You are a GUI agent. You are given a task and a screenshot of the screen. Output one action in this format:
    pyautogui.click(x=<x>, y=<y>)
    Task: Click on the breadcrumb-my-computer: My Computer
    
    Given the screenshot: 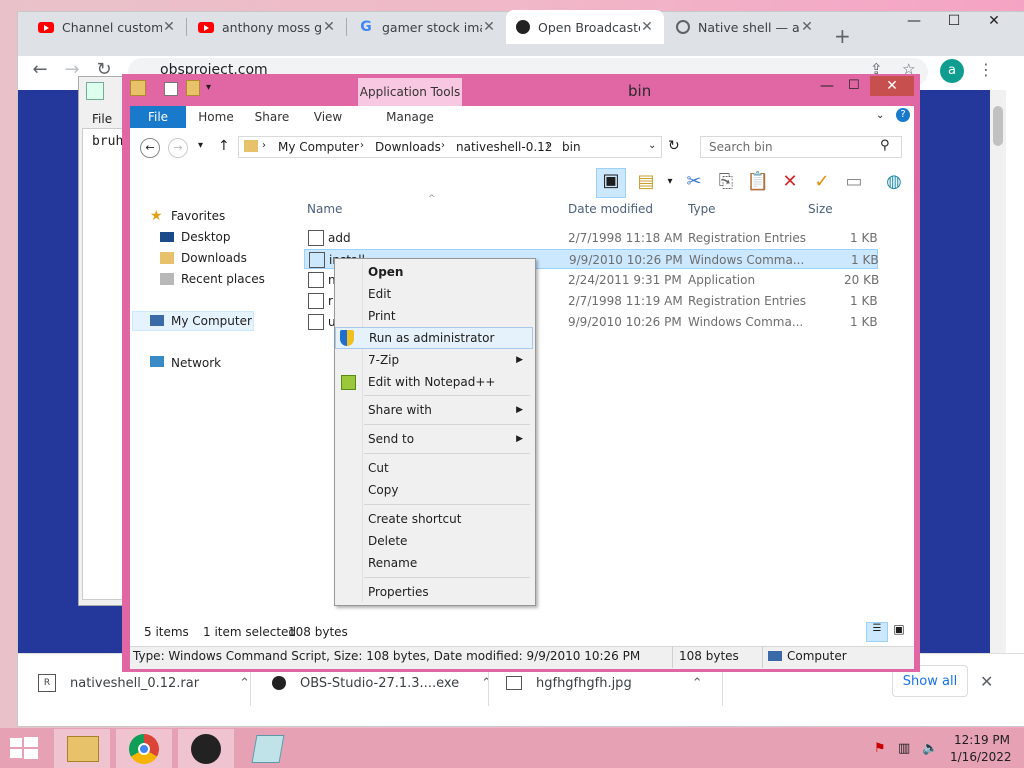 What is the action you would take?
    pyautogui.click(x=318, y=147)
    